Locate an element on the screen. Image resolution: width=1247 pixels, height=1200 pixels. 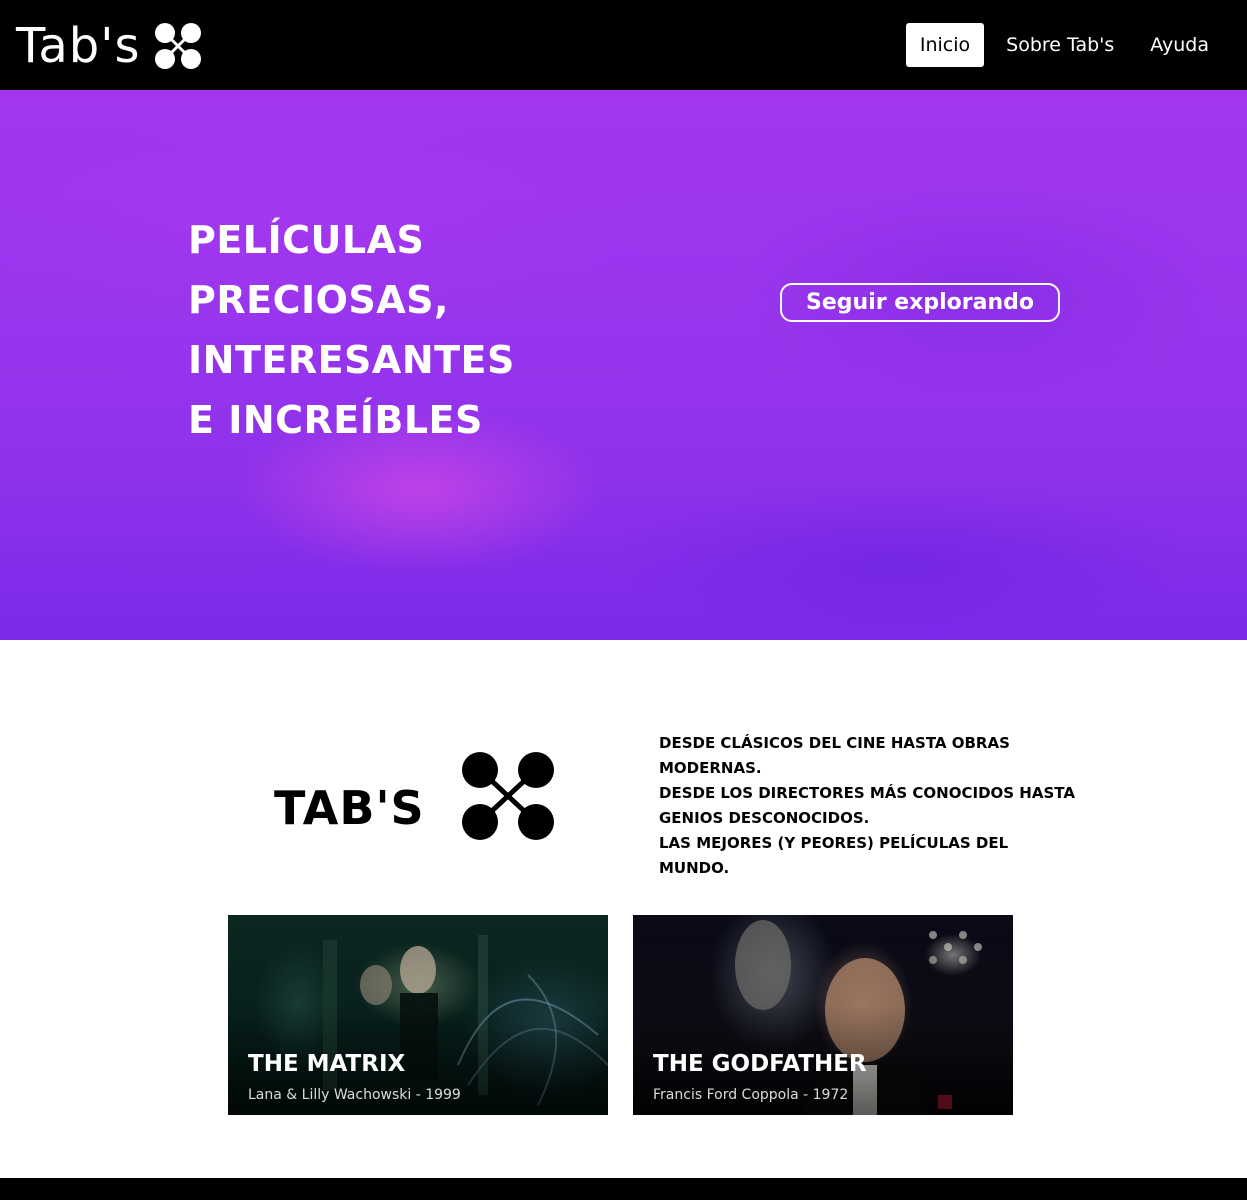
movie-card-matrix: THE MATRIX Lana & Lilly Wachowski - 1999 is located at coordinates (418, 1015).